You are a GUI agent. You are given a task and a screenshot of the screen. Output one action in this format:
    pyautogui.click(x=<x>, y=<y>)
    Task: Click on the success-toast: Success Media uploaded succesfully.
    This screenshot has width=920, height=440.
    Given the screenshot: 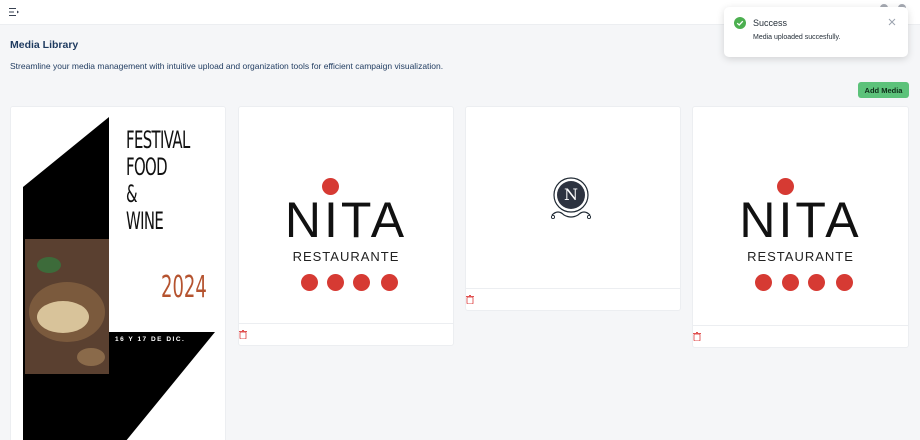 What is the action you would take?
    pyautogui.click(x=816, y=32)
    